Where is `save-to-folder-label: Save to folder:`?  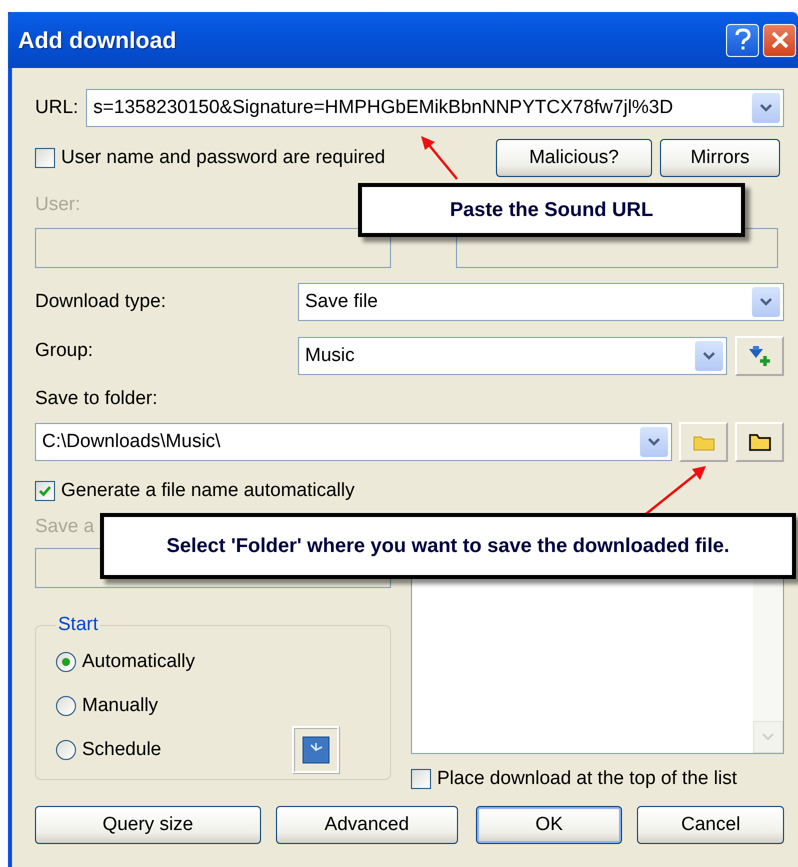
save-to-folder-label: Save to folder: is located at coordinates (96, 399).